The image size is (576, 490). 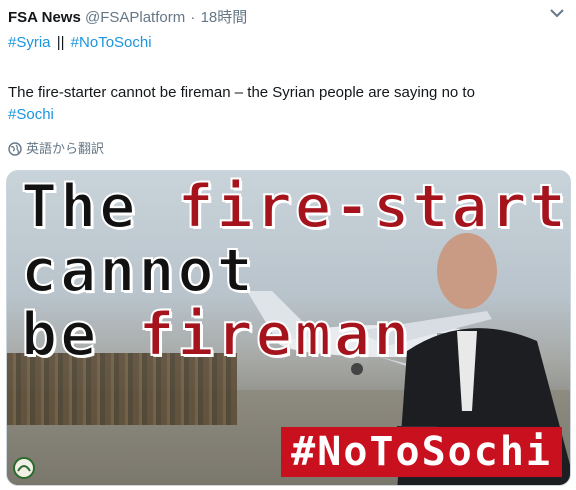 I want to click on translate-link: 英語から翻訳, so click(x=56, y=149).